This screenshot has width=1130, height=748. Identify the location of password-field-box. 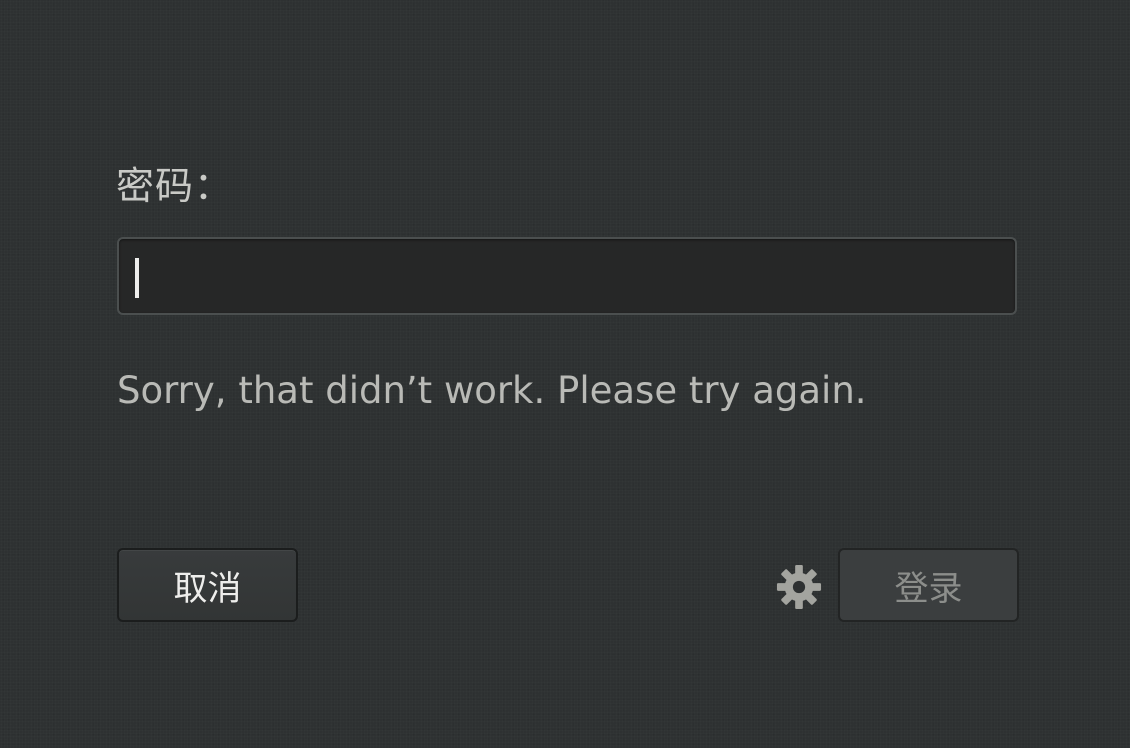
(567, 276).